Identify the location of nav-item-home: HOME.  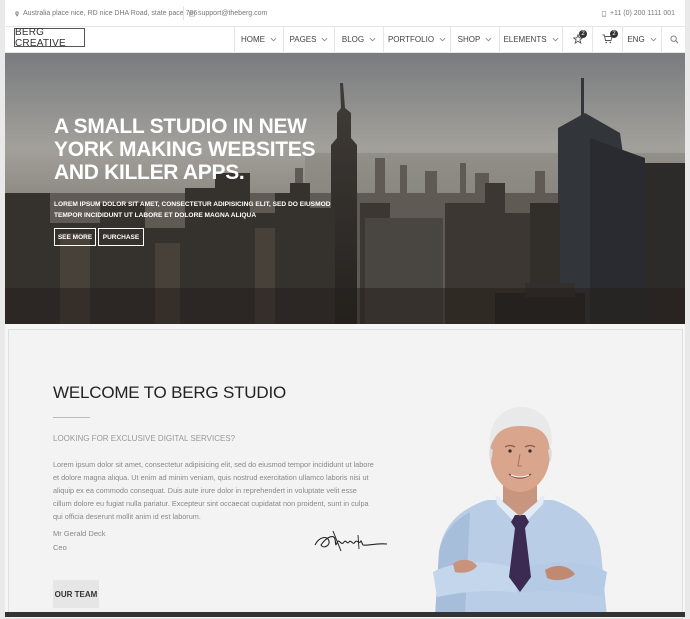
(258, 39).